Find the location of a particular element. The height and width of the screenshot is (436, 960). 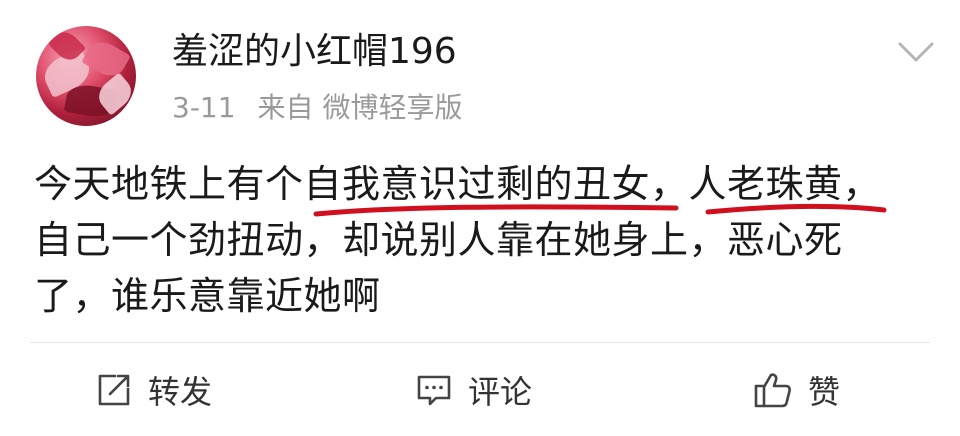

post-meta: 3-11 来自 微博轻享版 is located at coordinates (317, 108).